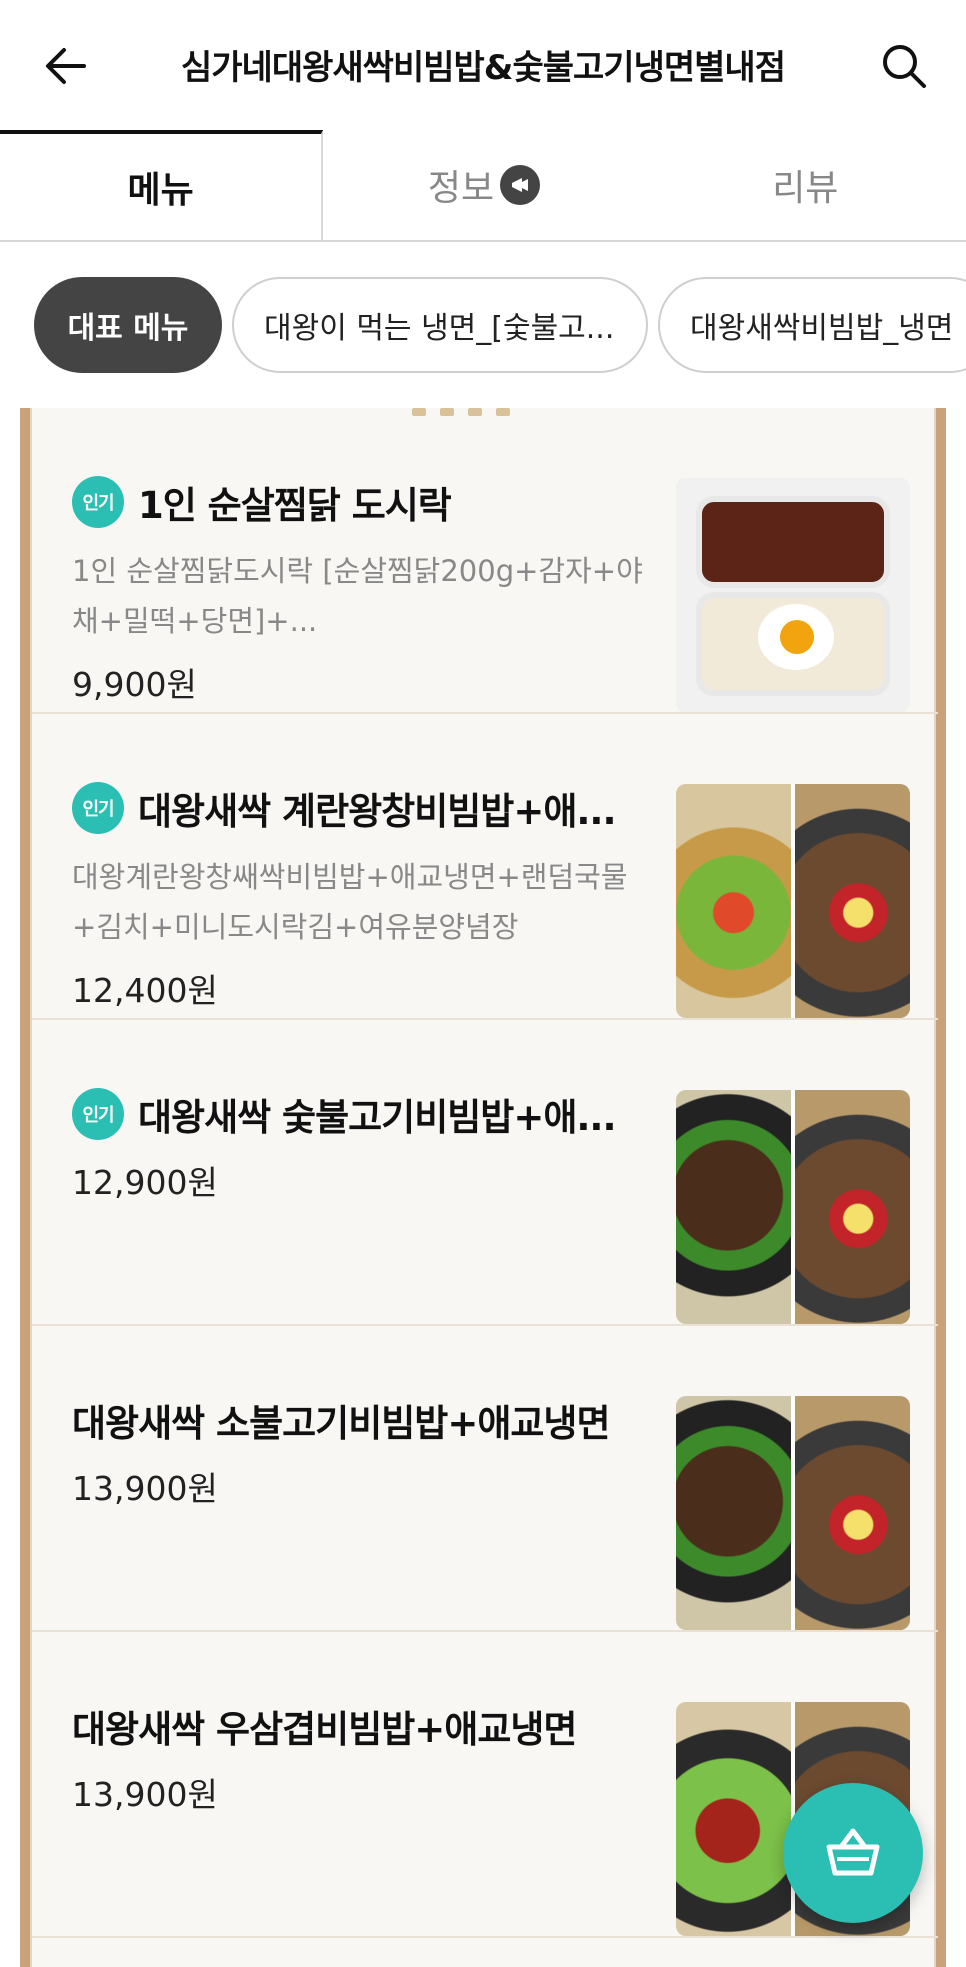 This screenshot has width=966, height=1967. I want to click on back-button, so click(66, 66).